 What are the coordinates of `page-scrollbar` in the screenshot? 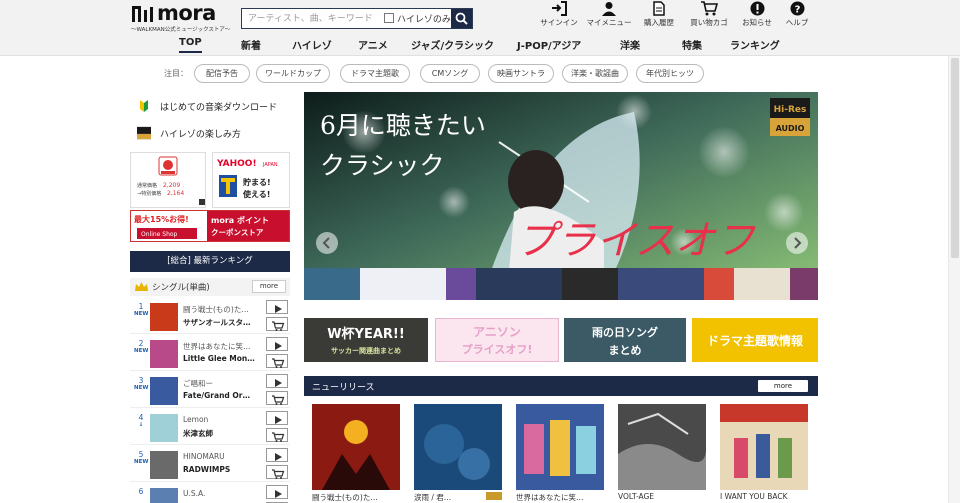 It's located at (954, 279).